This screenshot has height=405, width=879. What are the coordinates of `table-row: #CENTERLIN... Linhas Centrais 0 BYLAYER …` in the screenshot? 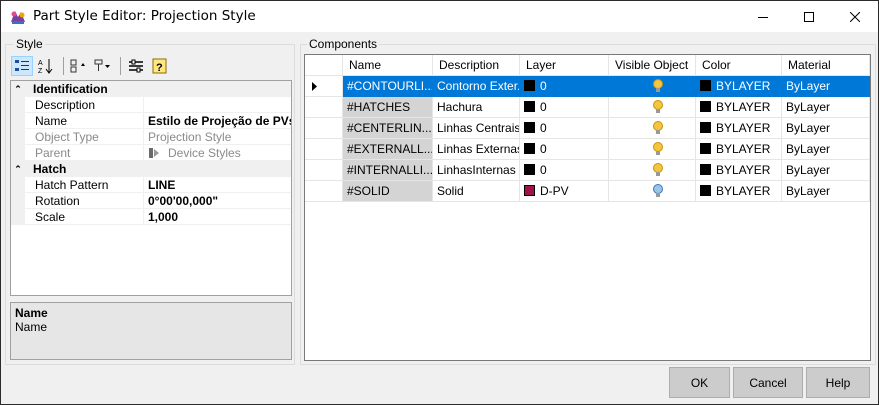 It's located at (587, 128).